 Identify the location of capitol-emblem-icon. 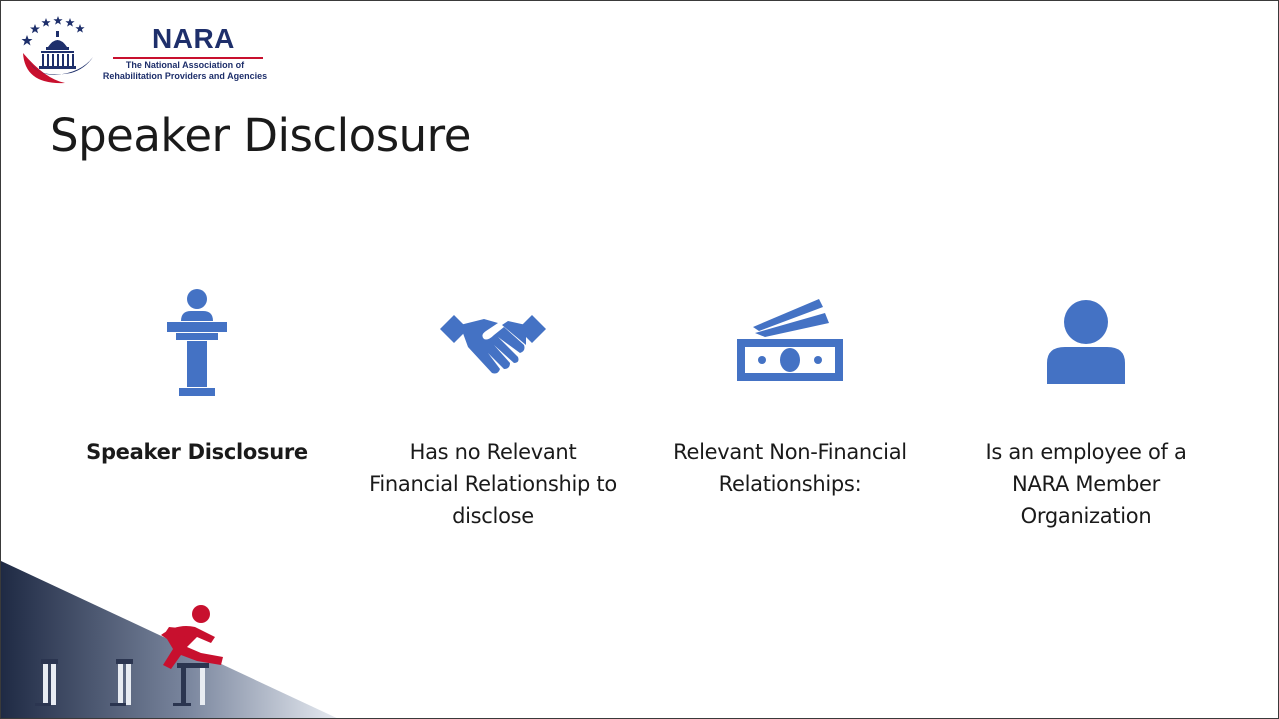
(57, 50).